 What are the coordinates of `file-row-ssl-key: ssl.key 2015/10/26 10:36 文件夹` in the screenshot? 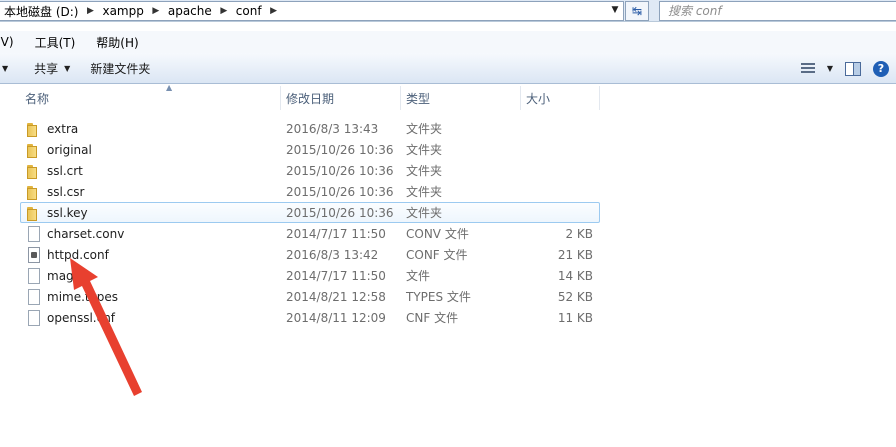 It's located at (310, 212).